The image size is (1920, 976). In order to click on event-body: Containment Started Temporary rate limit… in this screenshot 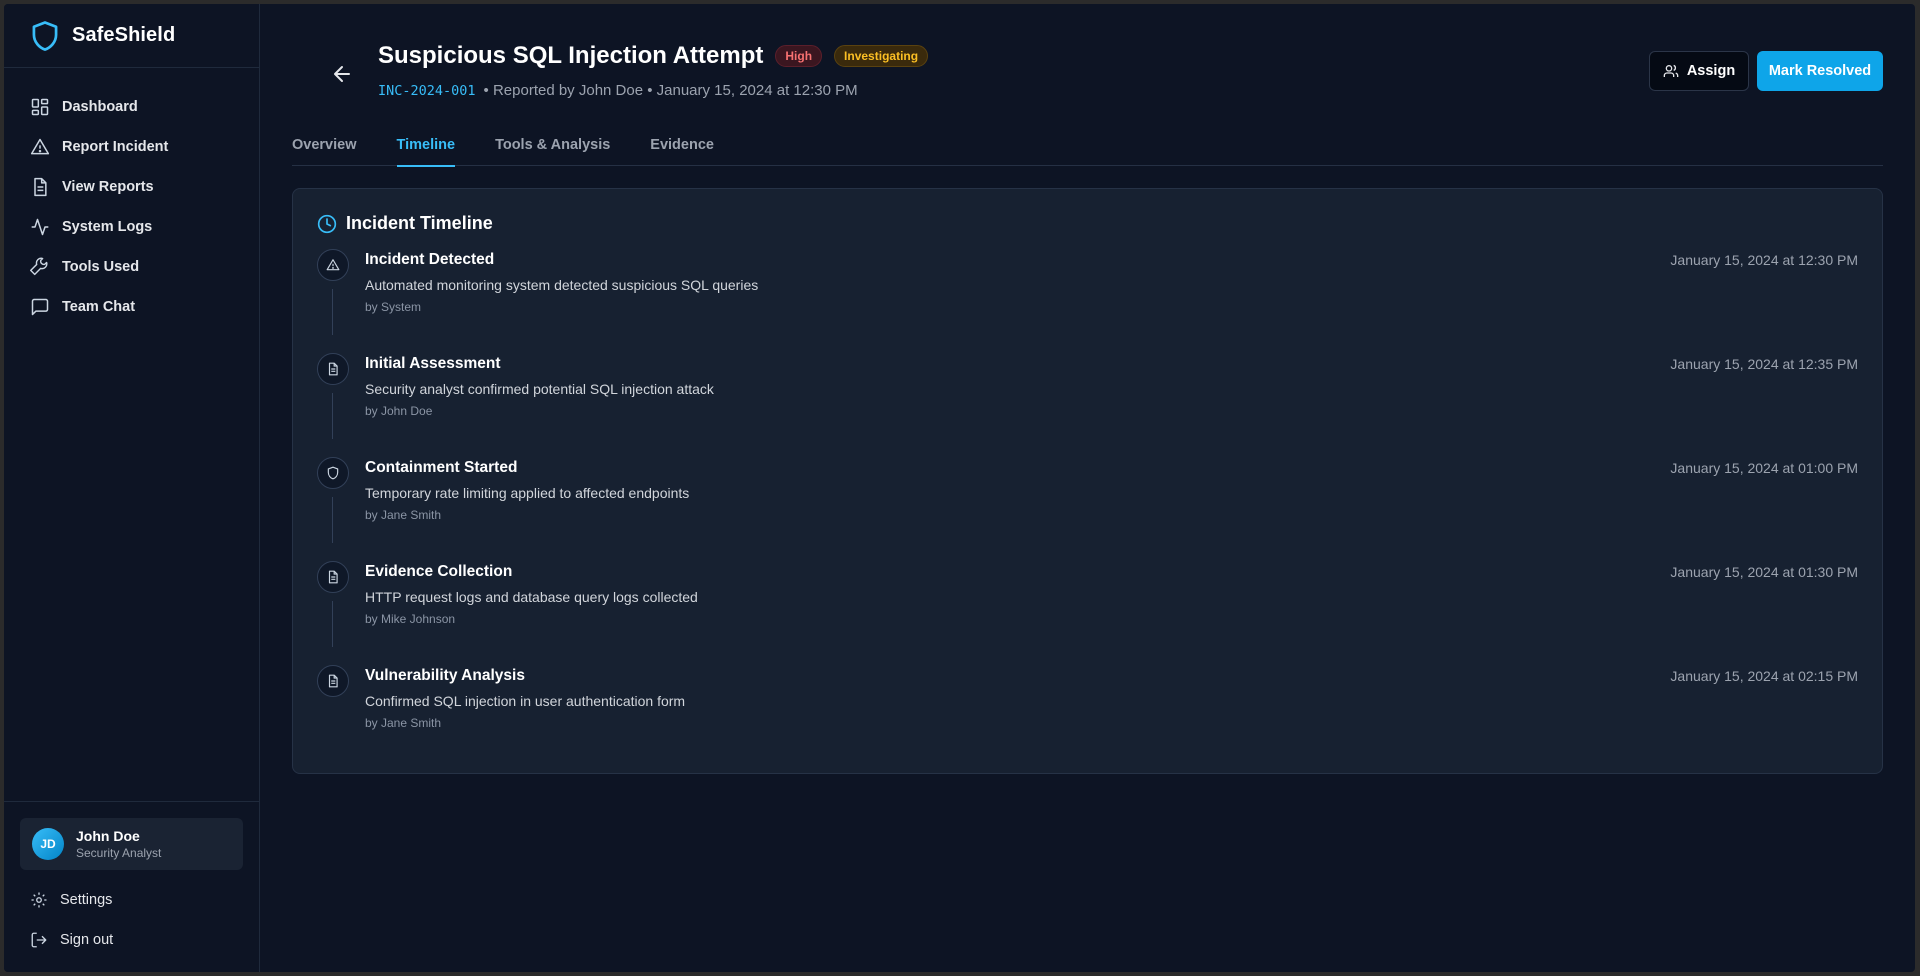, I will do `click(527, 490)`.